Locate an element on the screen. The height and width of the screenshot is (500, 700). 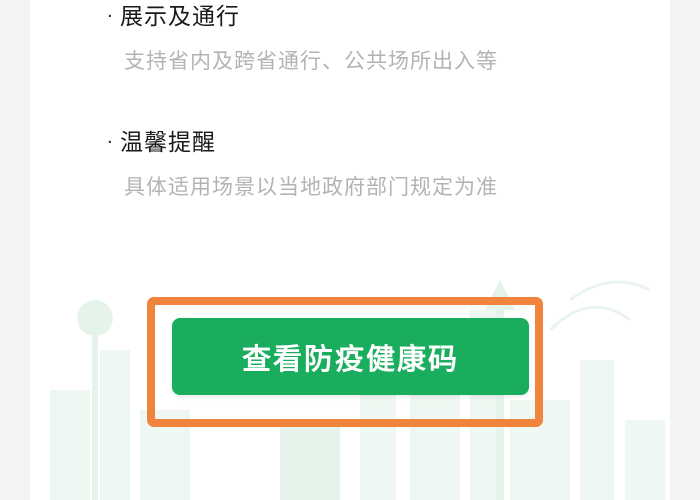
section-reminder: · 温馨提醒 具体适用场景以当地政府部门规定为准 is located at coordinates (302, 165).